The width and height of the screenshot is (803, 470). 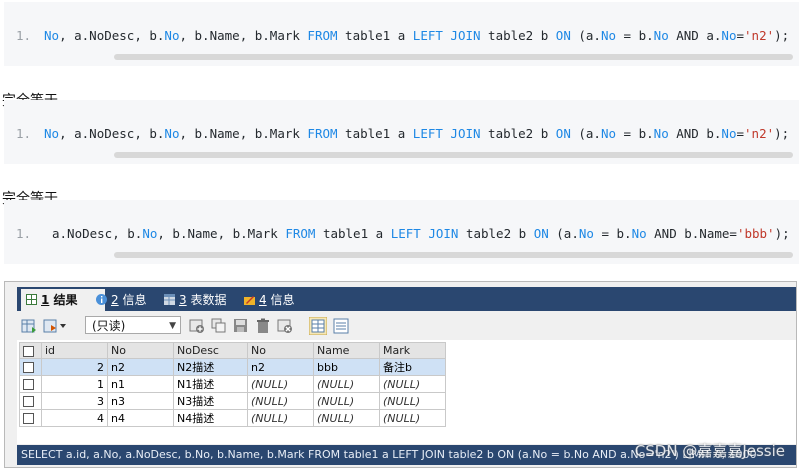 I want to click on sql-text: , b.Name, b.Mark, so click(x=221, y=233).